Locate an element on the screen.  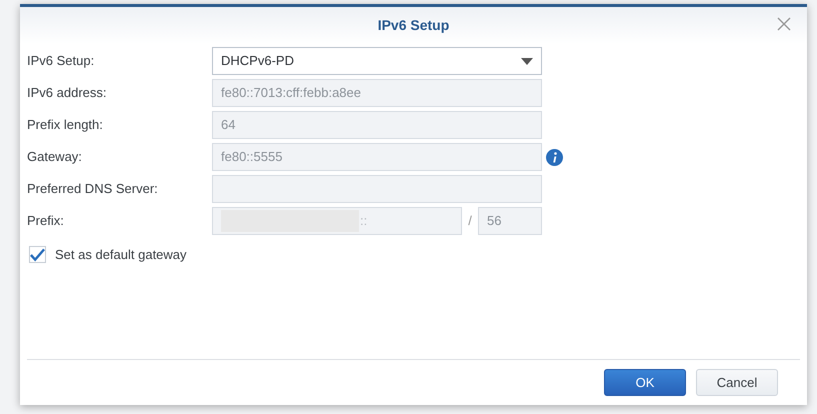
field-label: Gateway: is located at coordinates (55, 157).